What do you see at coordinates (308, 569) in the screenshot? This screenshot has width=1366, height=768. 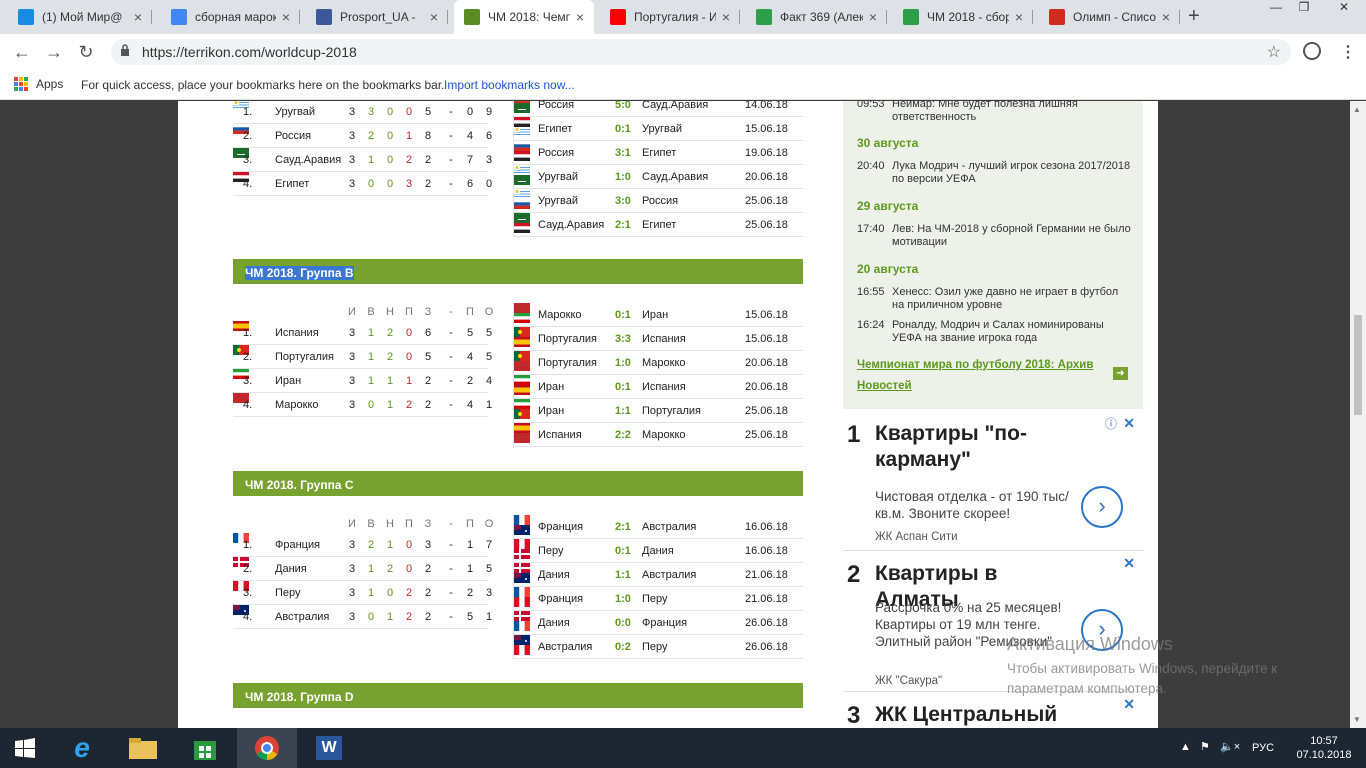 I see `team-name: Дания` at bounding box center [308, 569].